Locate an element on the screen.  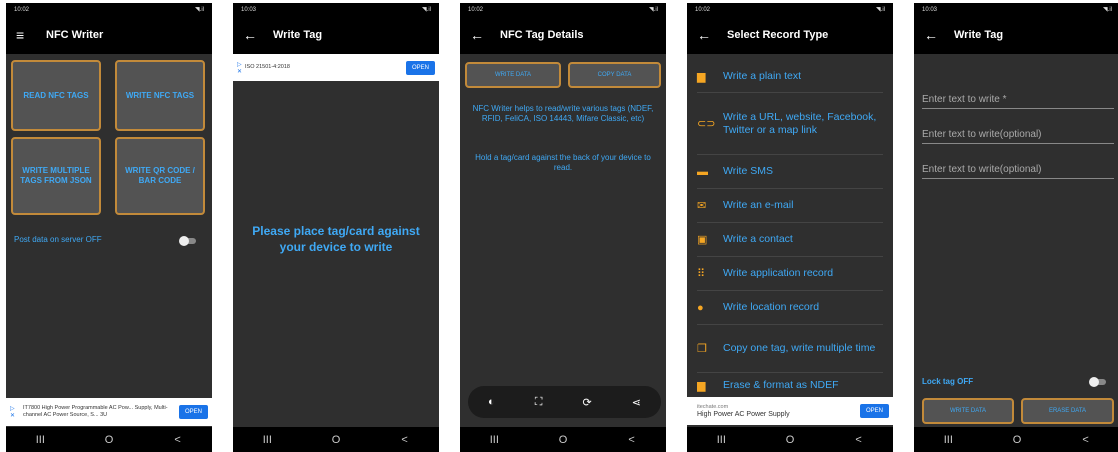
write-multiple-tags-button: WRITE MULTIPLE TAGS FROM JSON is located at coordinates (56, 176).